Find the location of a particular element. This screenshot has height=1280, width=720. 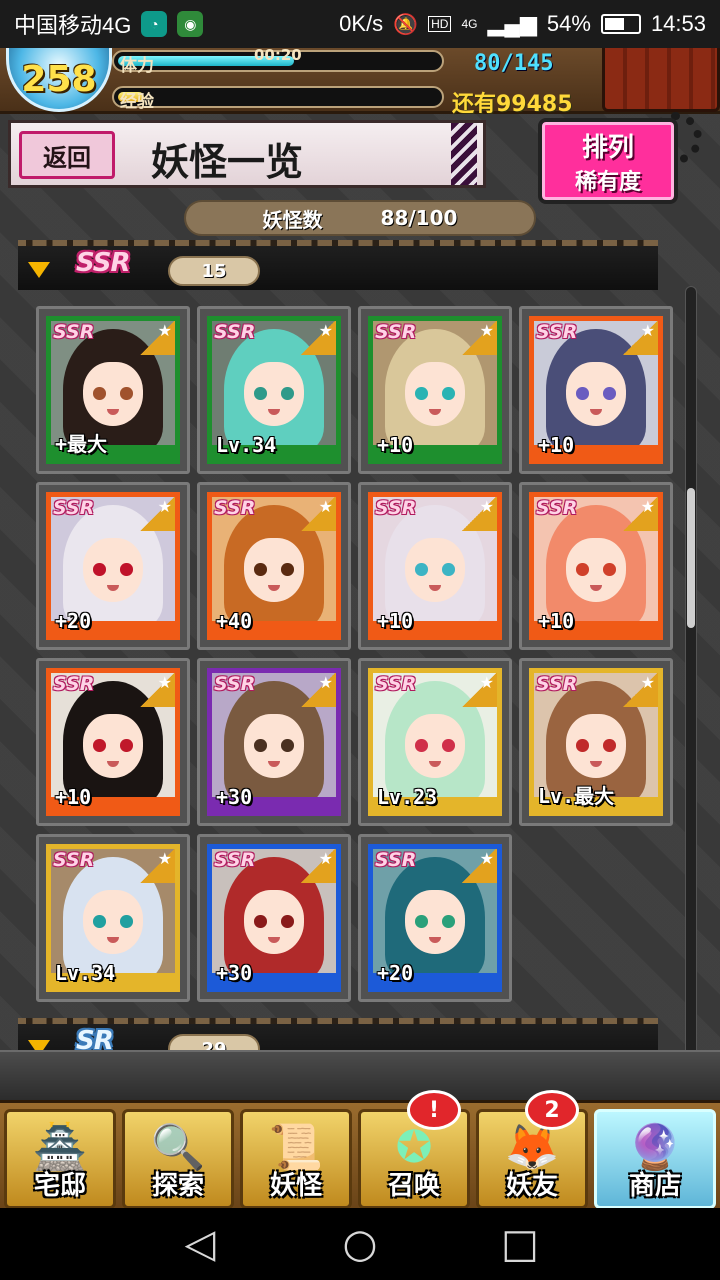

monster-card: SSR ★ Lv.最大 is located at coordinates (596, 742).